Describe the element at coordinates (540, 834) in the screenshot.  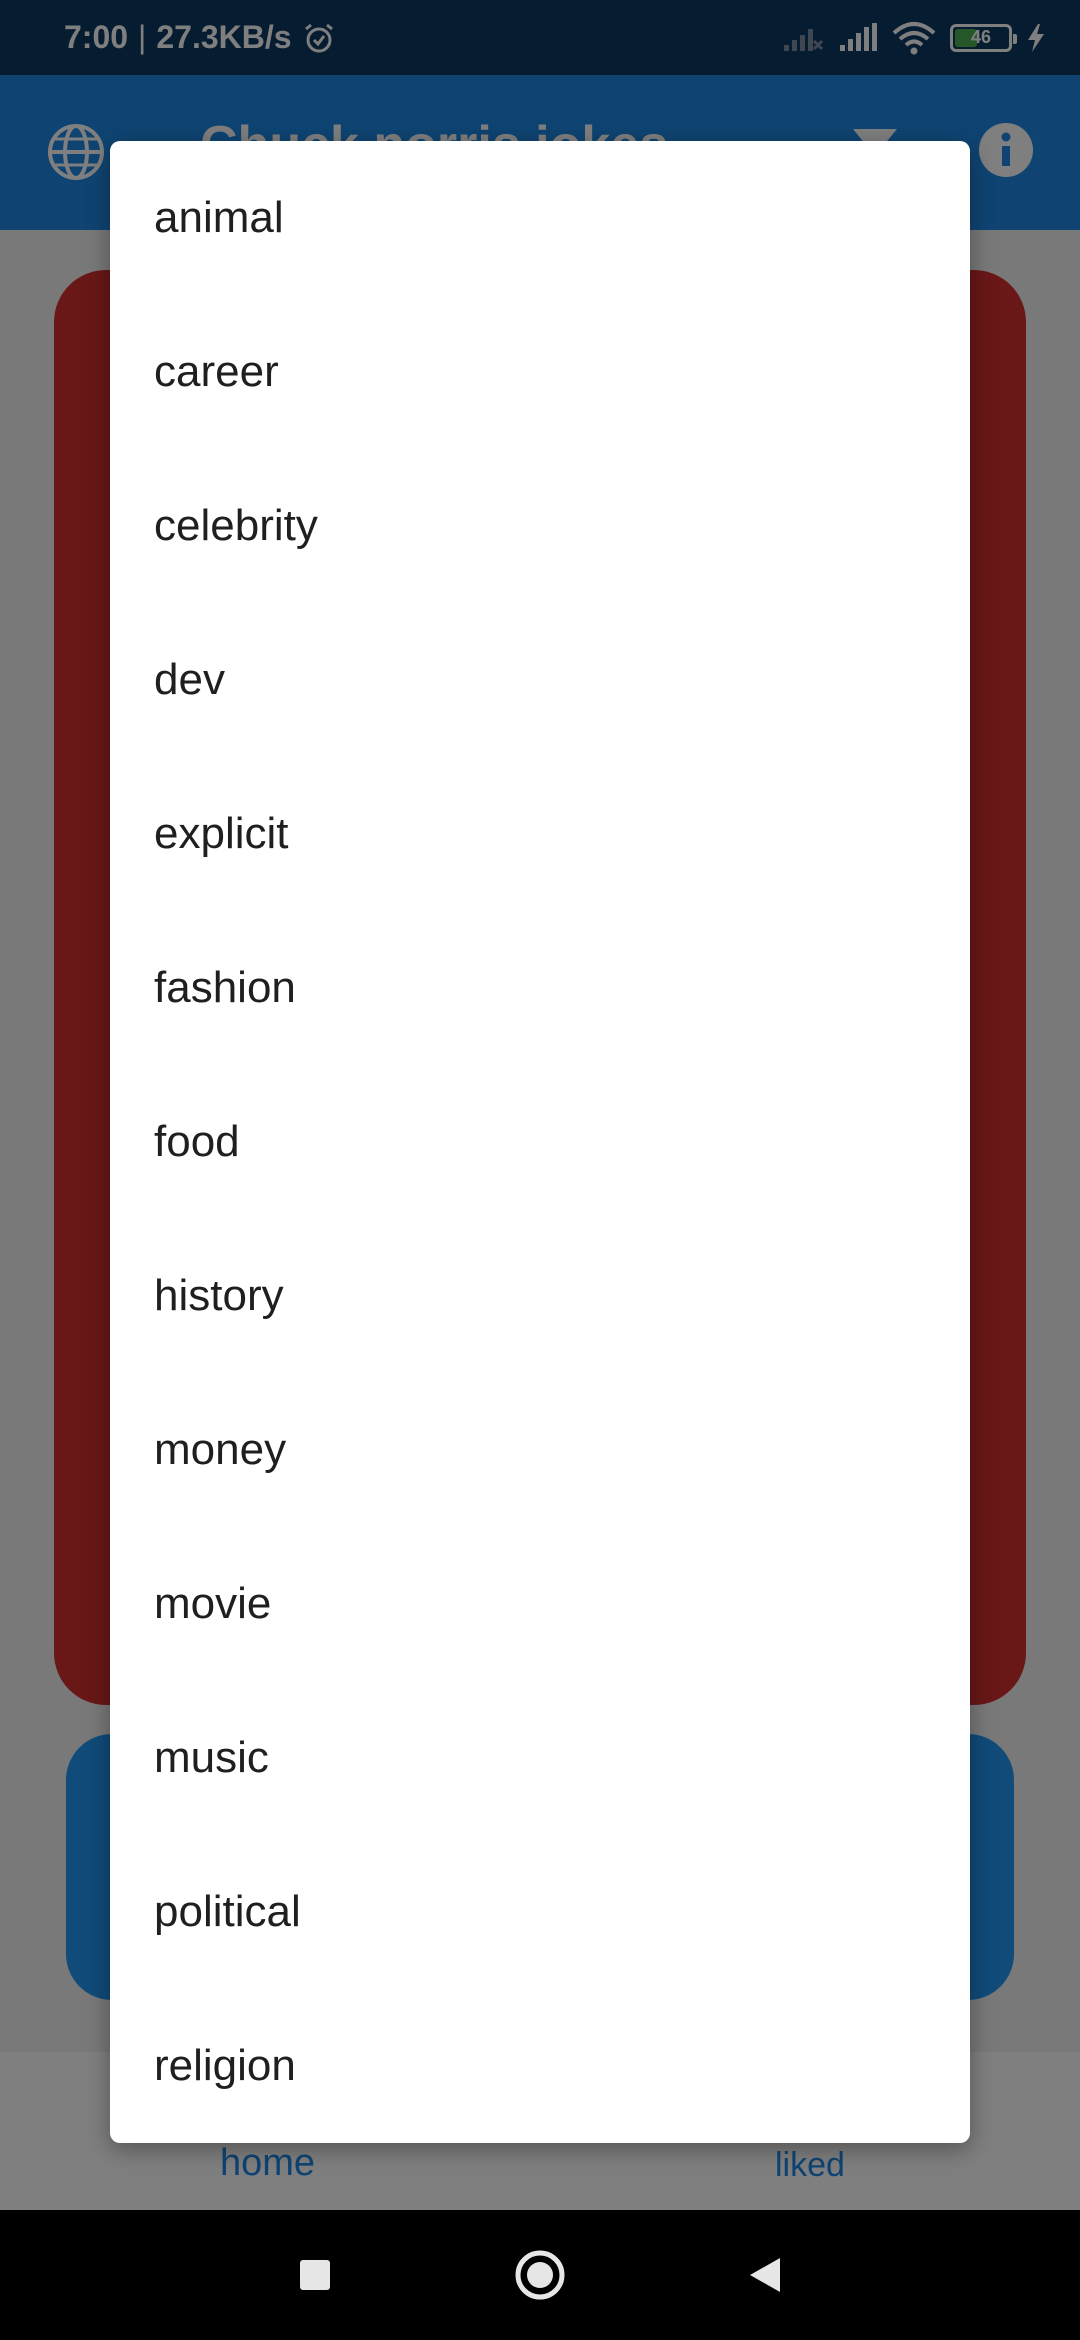
I see `menu-item-explicit: explicit` at that location.